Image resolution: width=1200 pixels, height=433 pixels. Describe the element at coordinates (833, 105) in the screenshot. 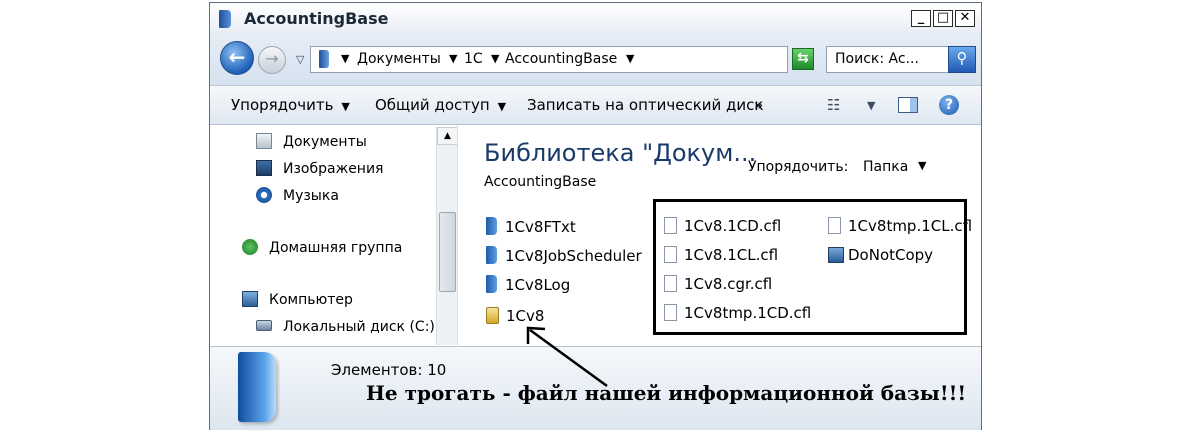

I see `view-options-icon: ☷` at that location.